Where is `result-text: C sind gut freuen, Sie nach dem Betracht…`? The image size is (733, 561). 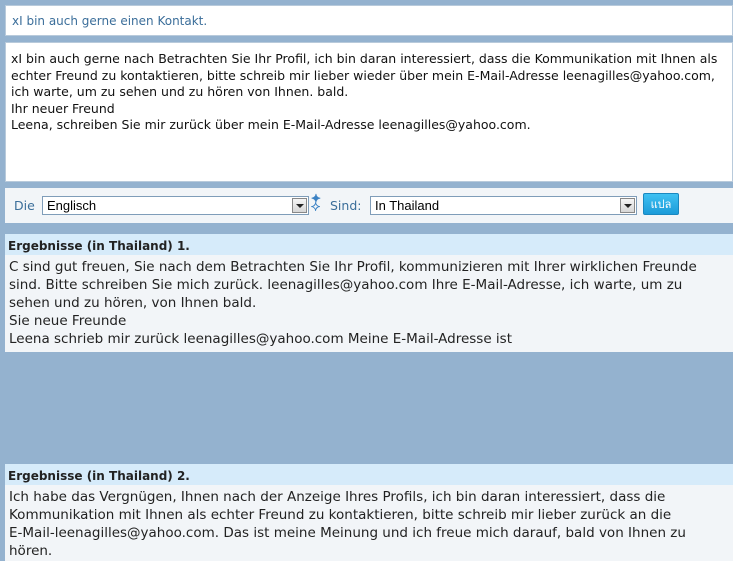
result-text: C sind gut freuen, Sie nach dem Betracht… is located at coordinates (353, 303).